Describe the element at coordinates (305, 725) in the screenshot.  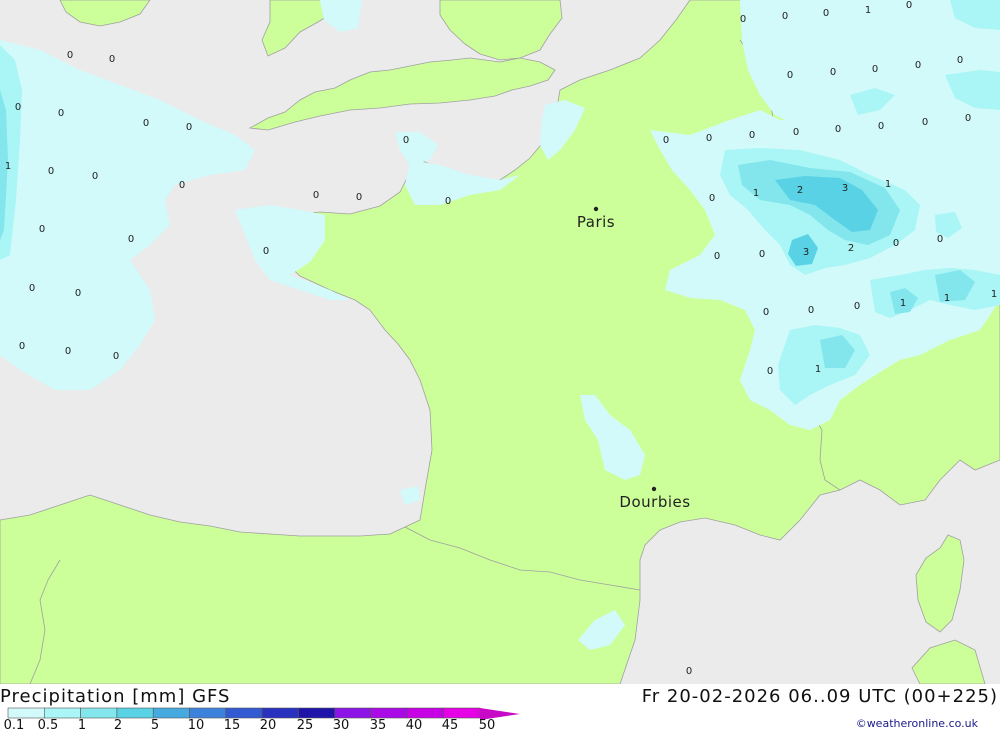
I see `legend-tick: 25` at that location.